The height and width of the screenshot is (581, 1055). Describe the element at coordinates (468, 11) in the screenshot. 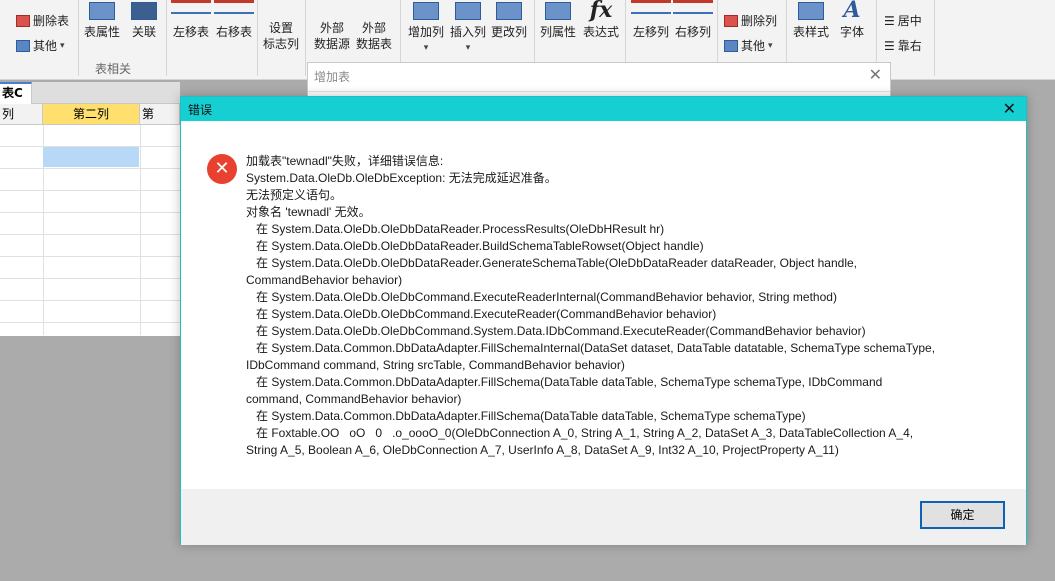

I see `insert-column-icon` at that location.